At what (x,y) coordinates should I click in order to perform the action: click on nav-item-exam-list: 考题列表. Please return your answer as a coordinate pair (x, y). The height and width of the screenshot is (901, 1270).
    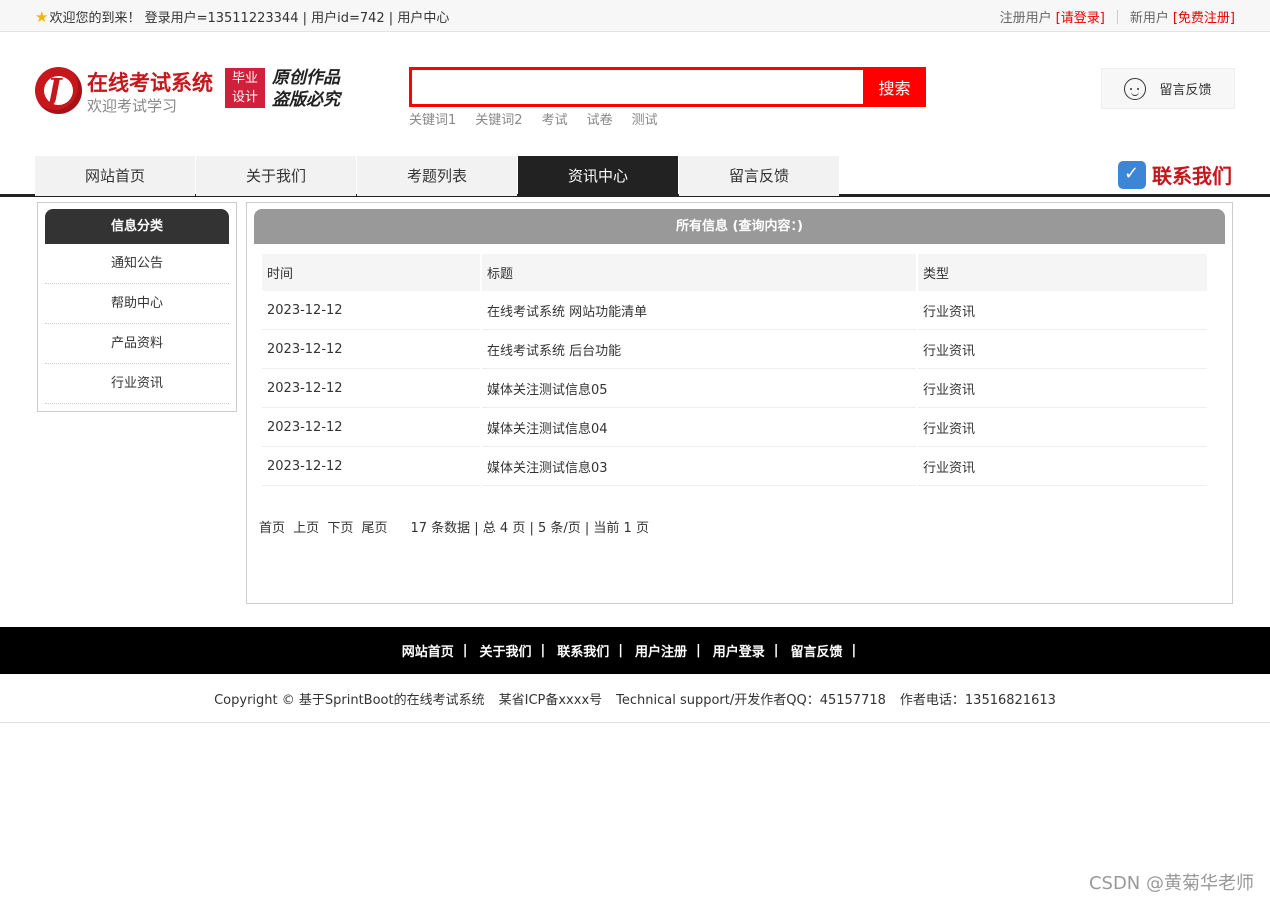
    Looking at the image, I should click on (437, 176).